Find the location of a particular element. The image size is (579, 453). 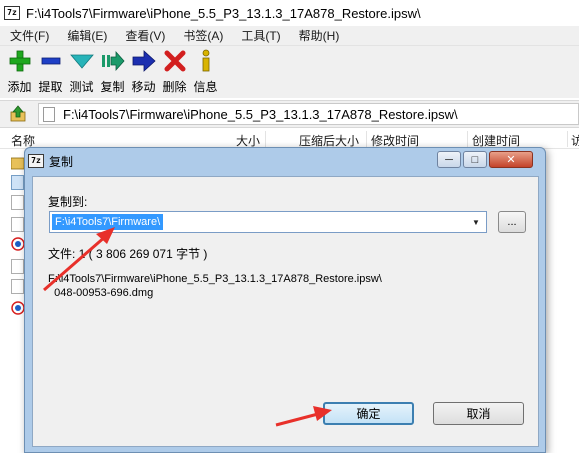

files-info: 文件: 1 ( 3 806 269 071 字节 ) is located at coordinates (128, 254).